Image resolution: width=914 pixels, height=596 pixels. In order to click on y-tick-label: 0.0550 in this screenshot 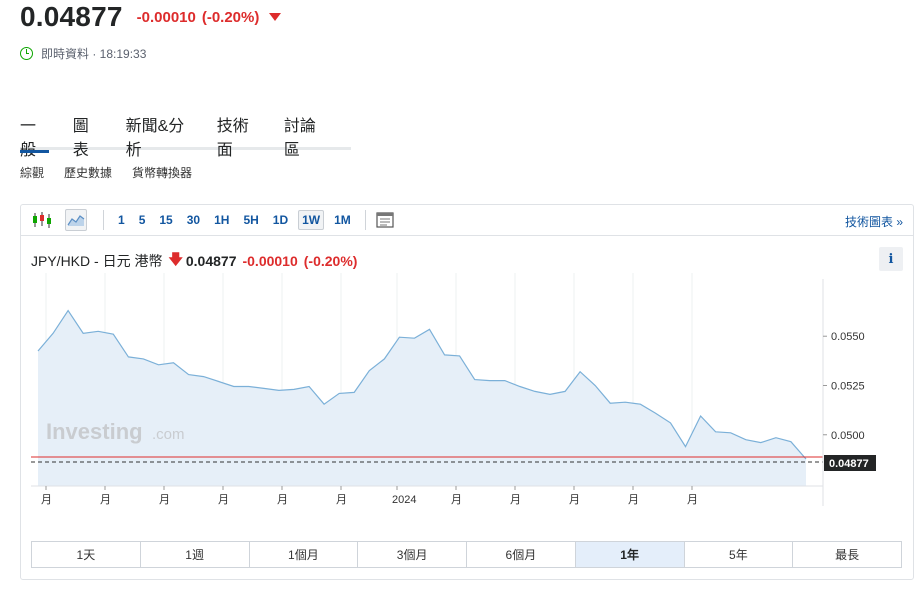, I will do `click(848, 337)`.